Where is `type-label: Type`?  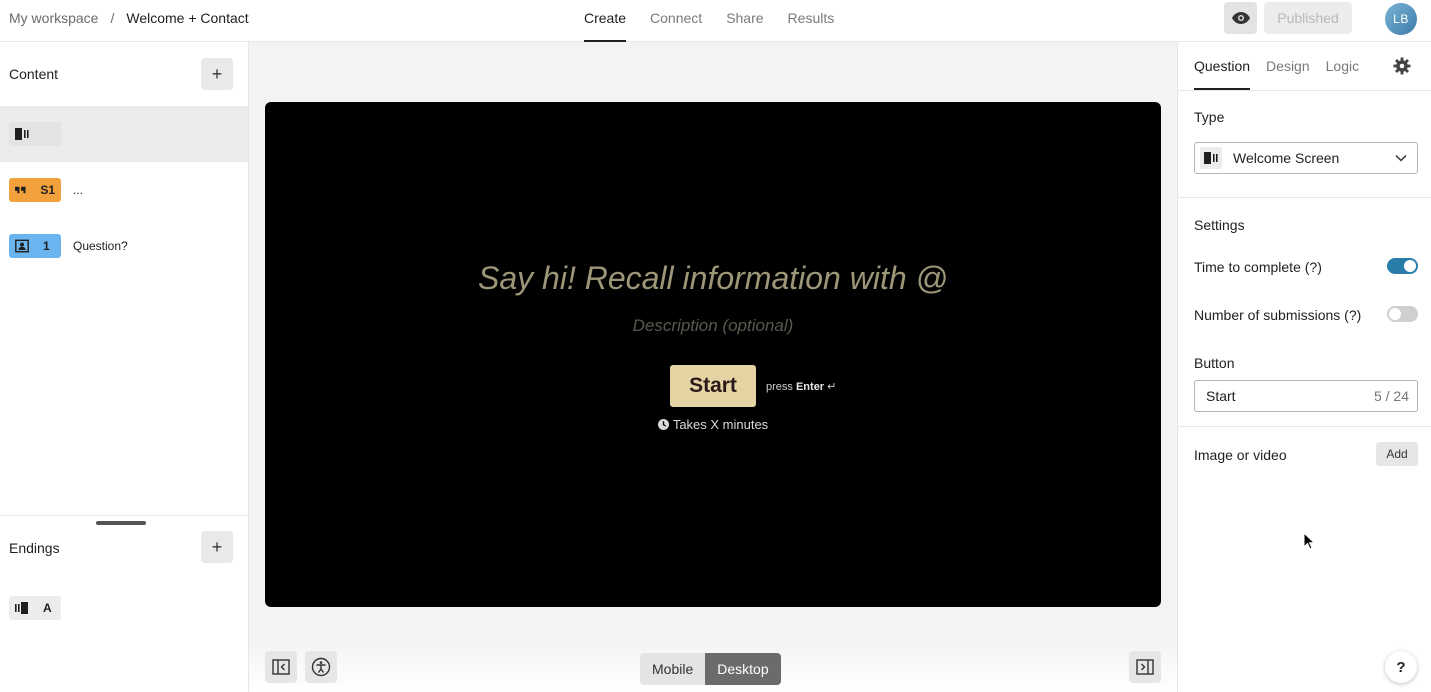
type-label: Type is located at coordinates (1209, 117).